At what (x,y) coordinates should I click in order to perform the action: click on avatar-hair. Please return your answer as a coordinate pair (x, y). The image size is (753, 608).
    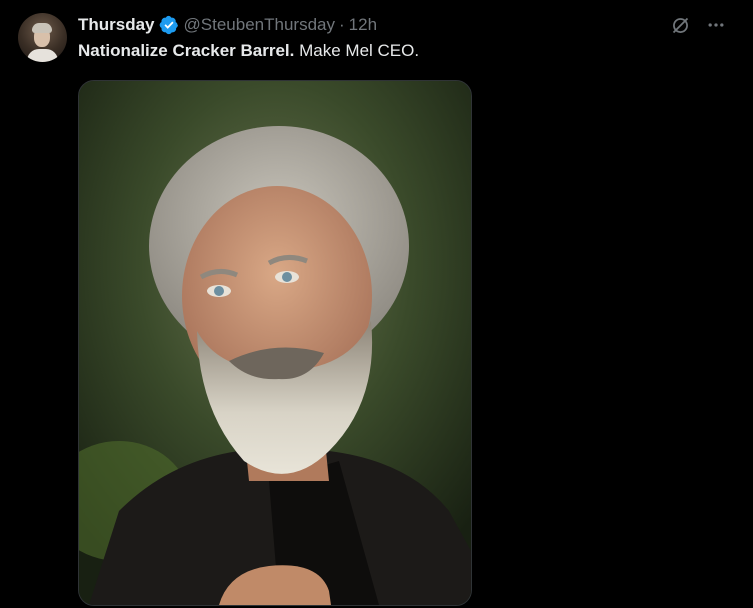
    Looking at the image, I should click on (42, 28).